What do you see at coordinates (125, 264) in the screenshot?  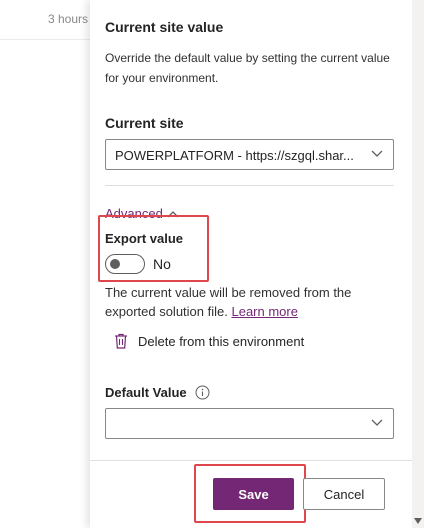 I see `export-value-toggle` at bounding box center [125, 264].